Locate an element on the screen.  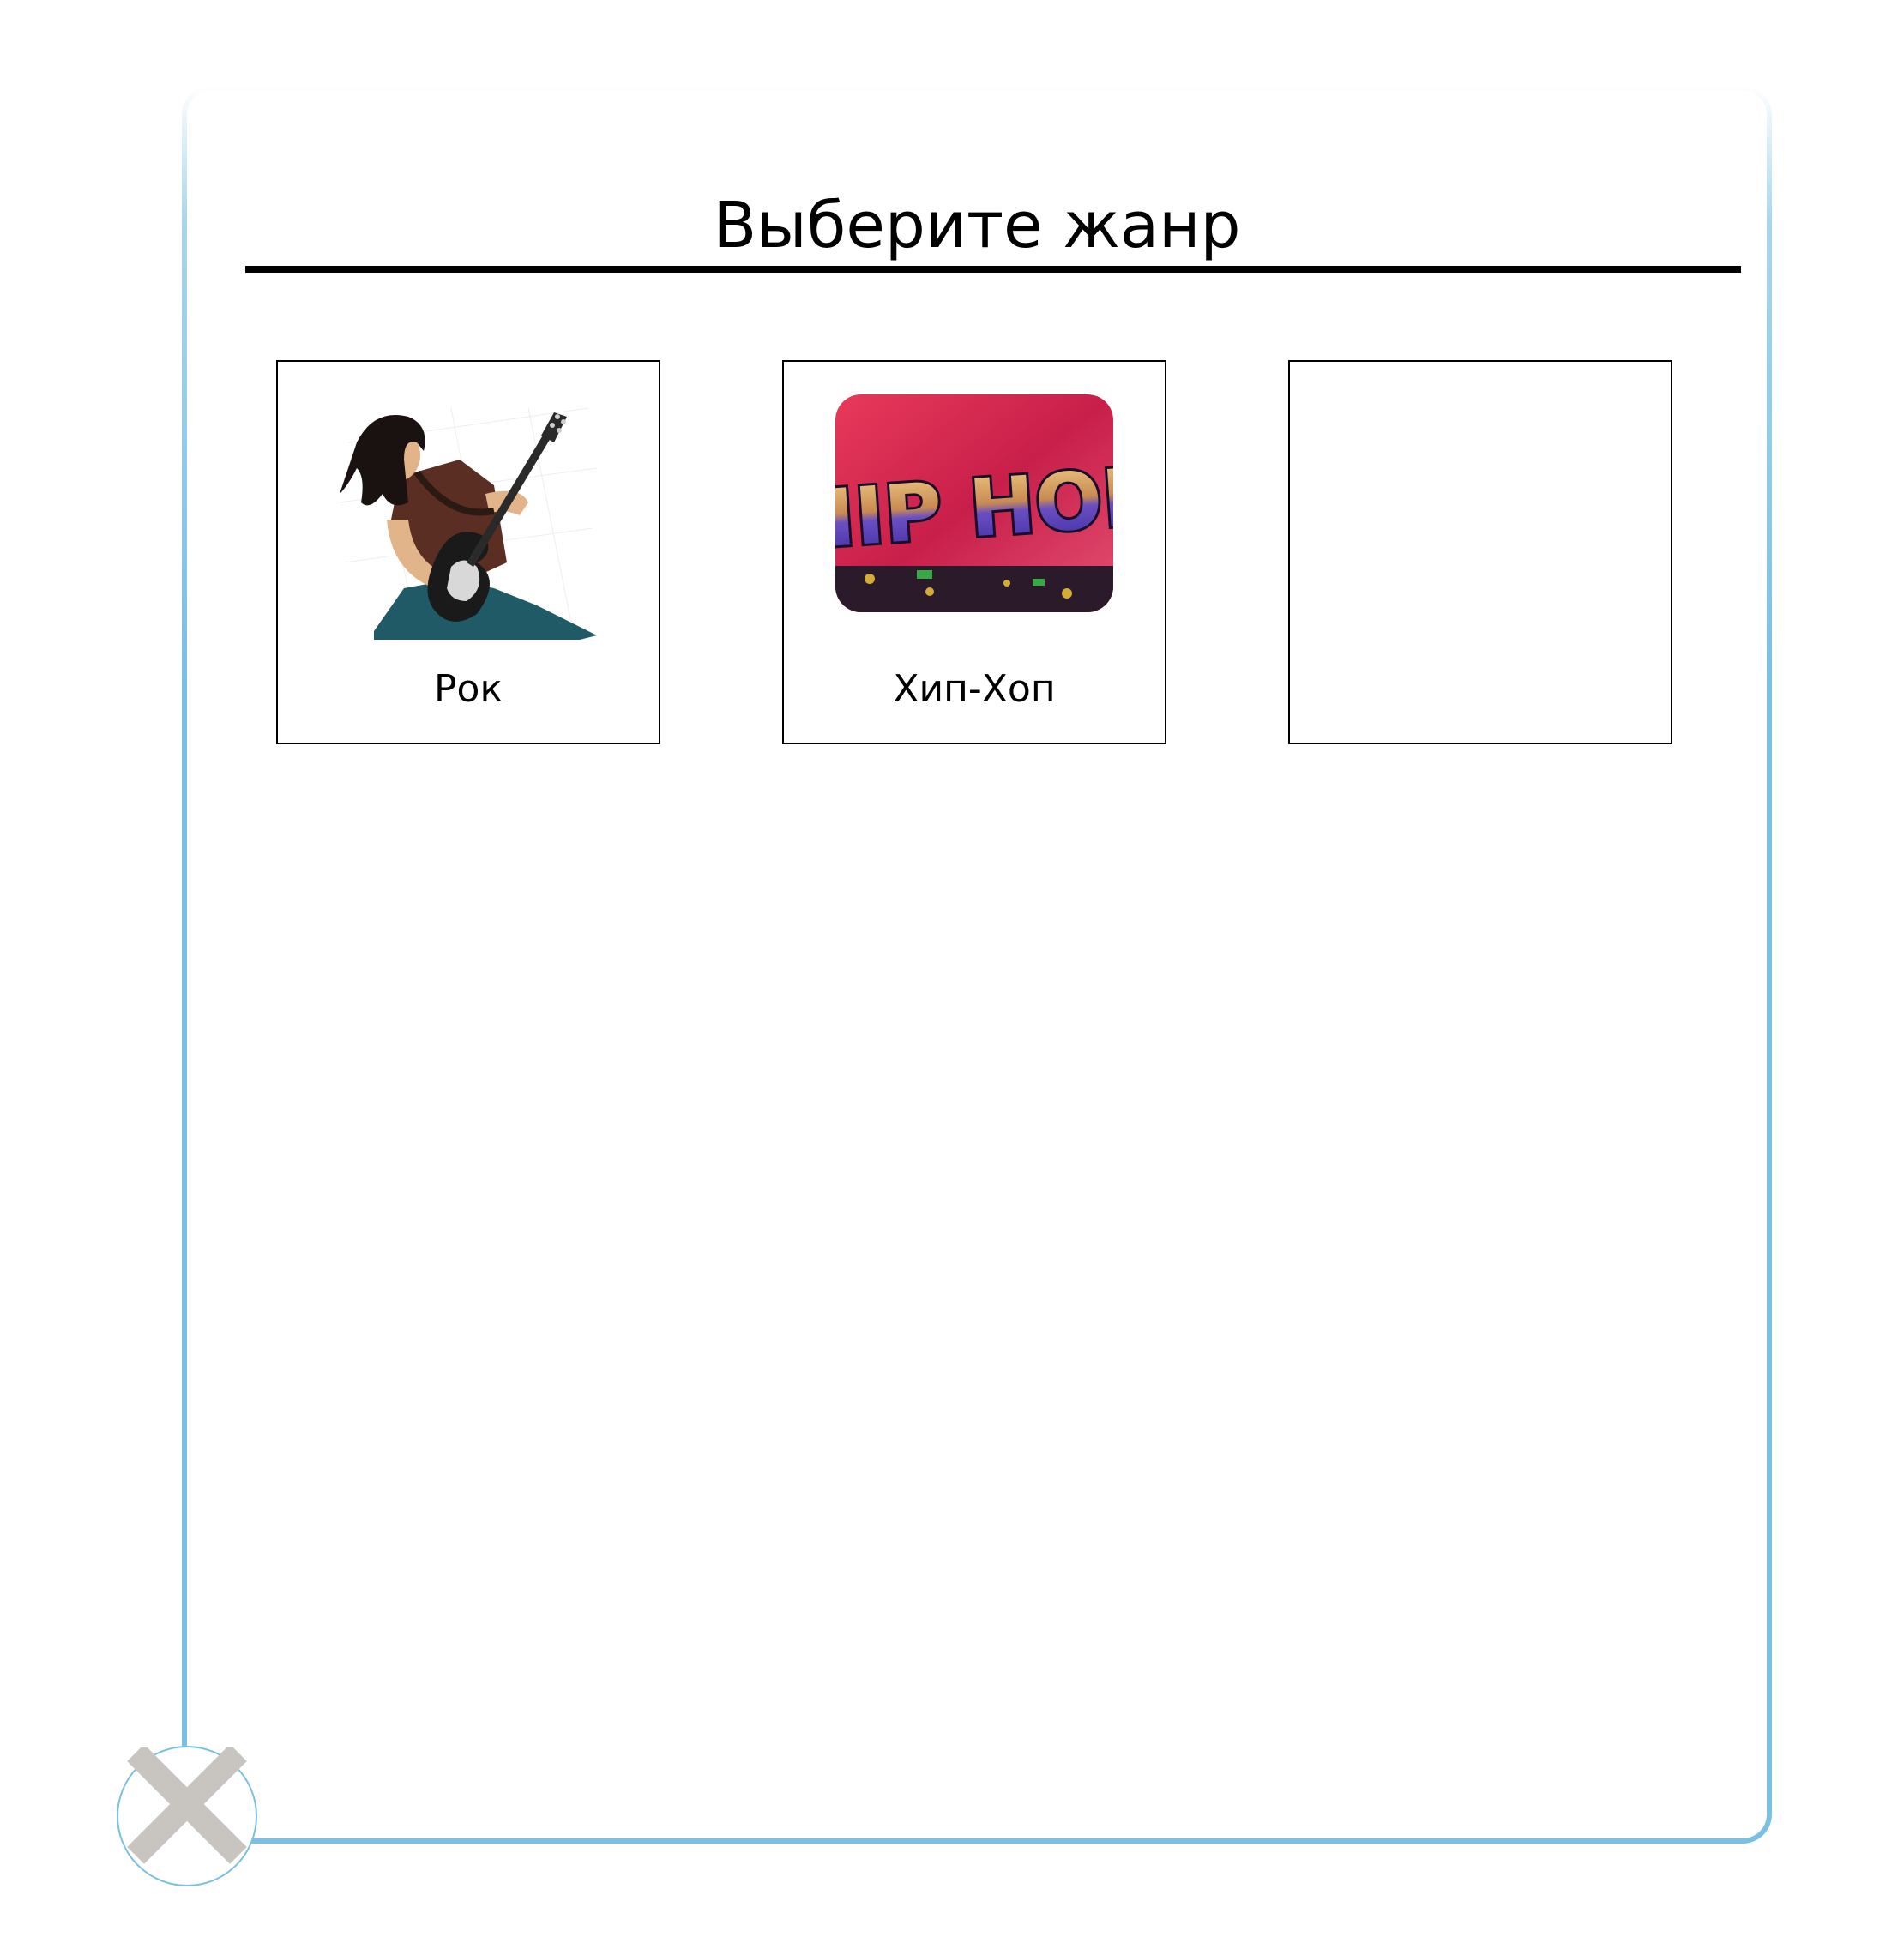
genre-tile-empty is located at coordinates (1480, 552).